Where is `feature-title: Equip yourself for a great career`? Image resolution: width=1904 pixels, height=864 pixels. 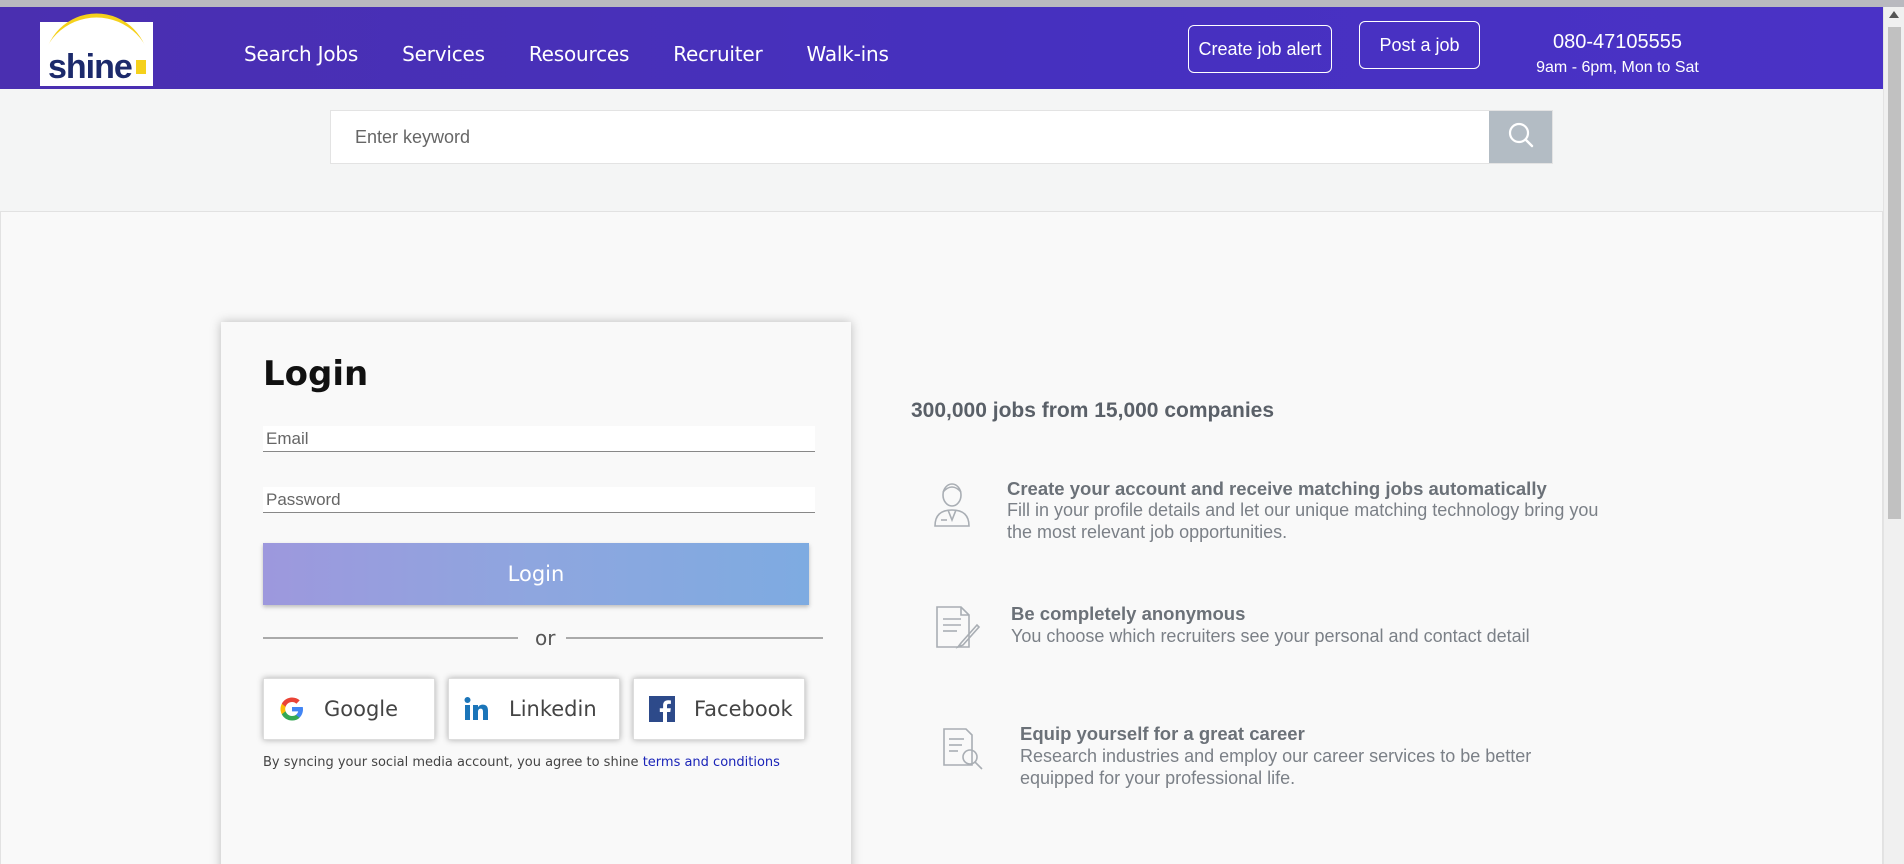
feature-title: Equip yourself for a great career is located at coordinates (1162, 733).